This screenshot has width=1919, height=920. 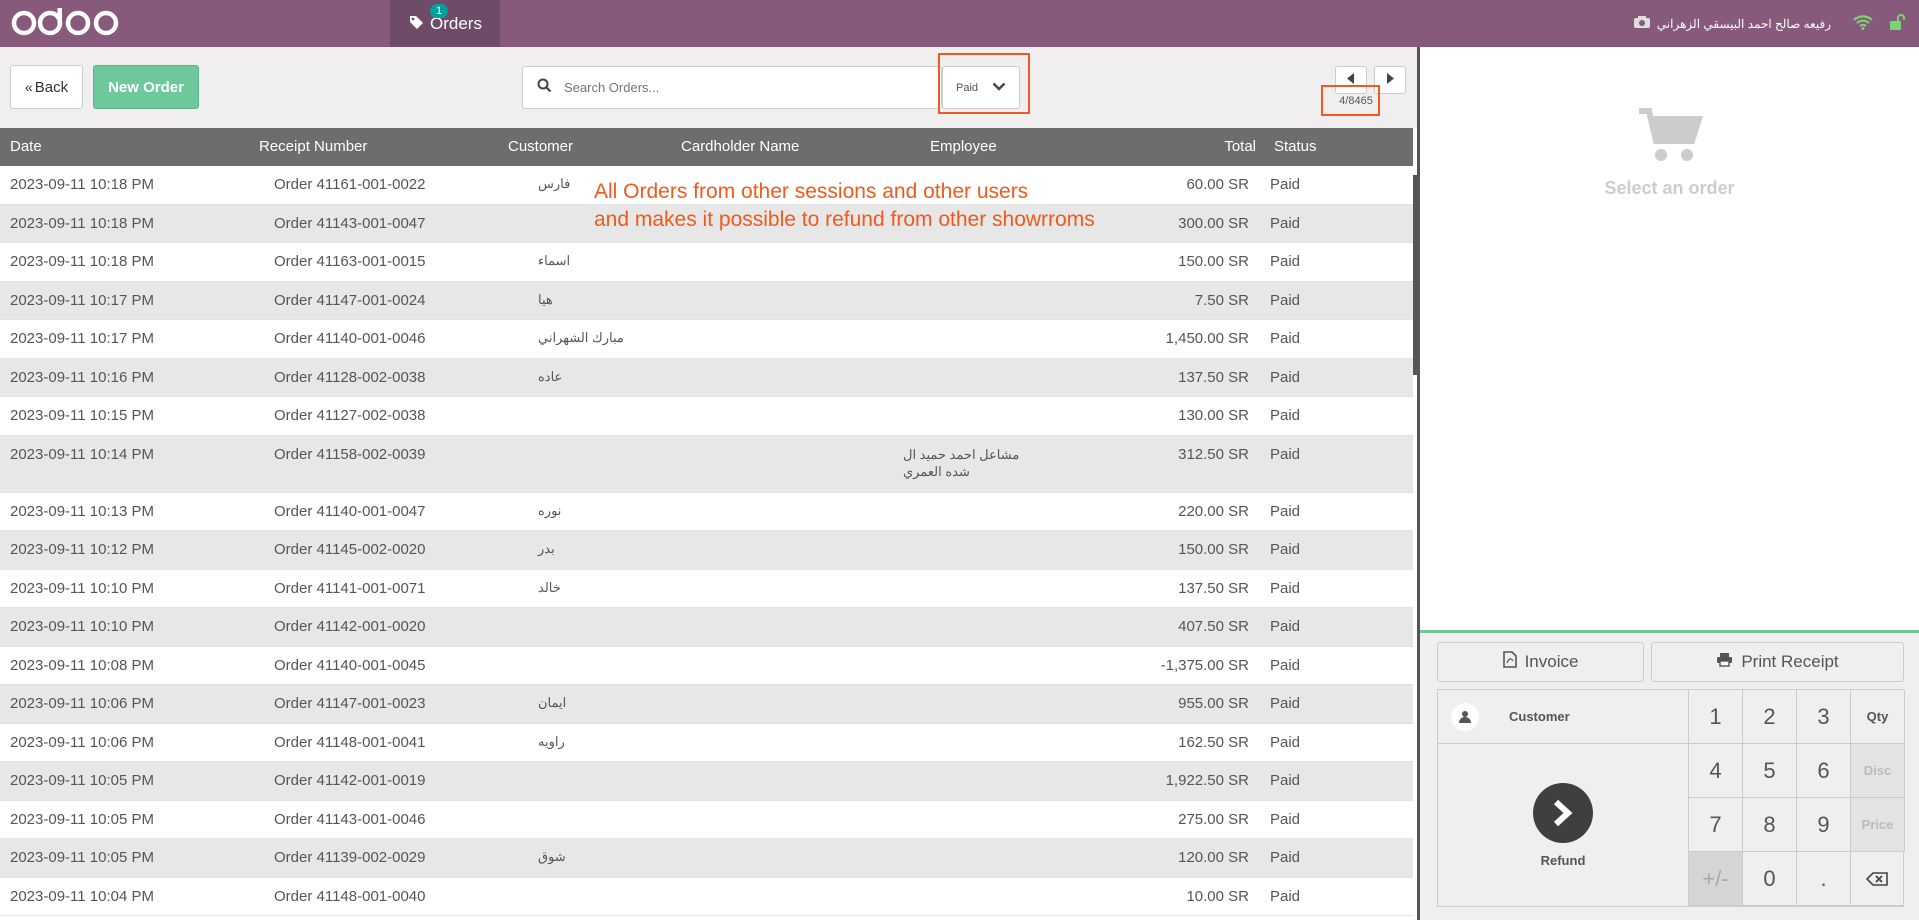 I want to click on key-0: 0, so click(x=1770, y=879).